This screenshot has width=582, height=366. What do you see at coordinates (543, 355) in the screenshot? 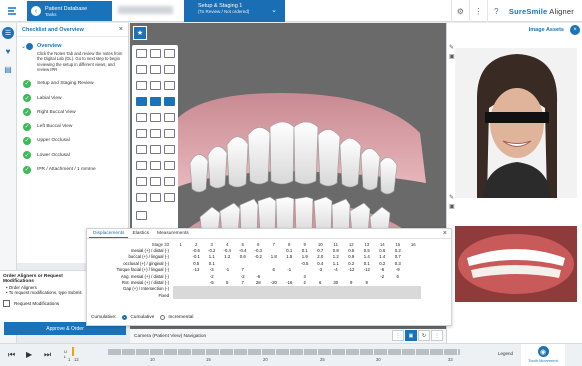
I see `tooth-movement-button: ◉ Tooth Movement` at bounding box center [543, 355].